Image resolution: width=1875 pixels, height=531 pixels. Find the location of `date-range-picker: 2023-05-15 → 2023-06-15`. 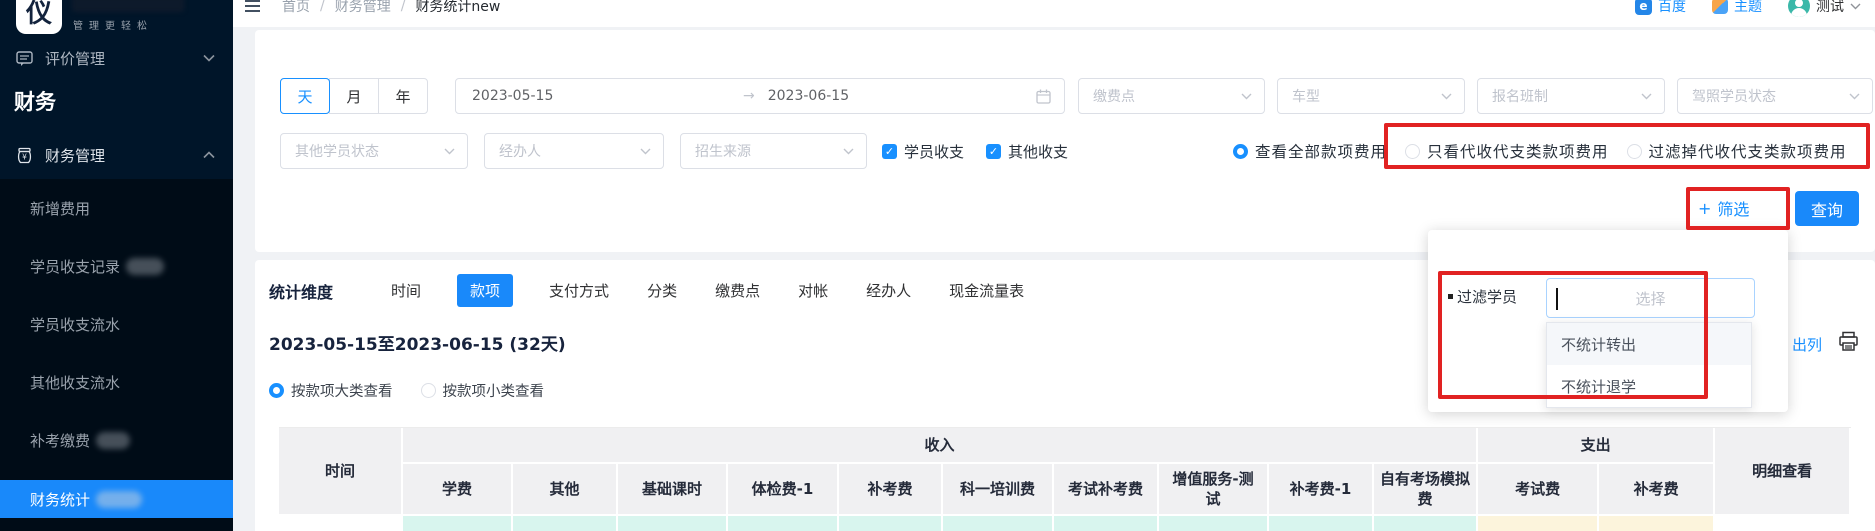

date-range-picker: 2023-05-15 → 2023-06-15 is located at coordinates (760, 96).